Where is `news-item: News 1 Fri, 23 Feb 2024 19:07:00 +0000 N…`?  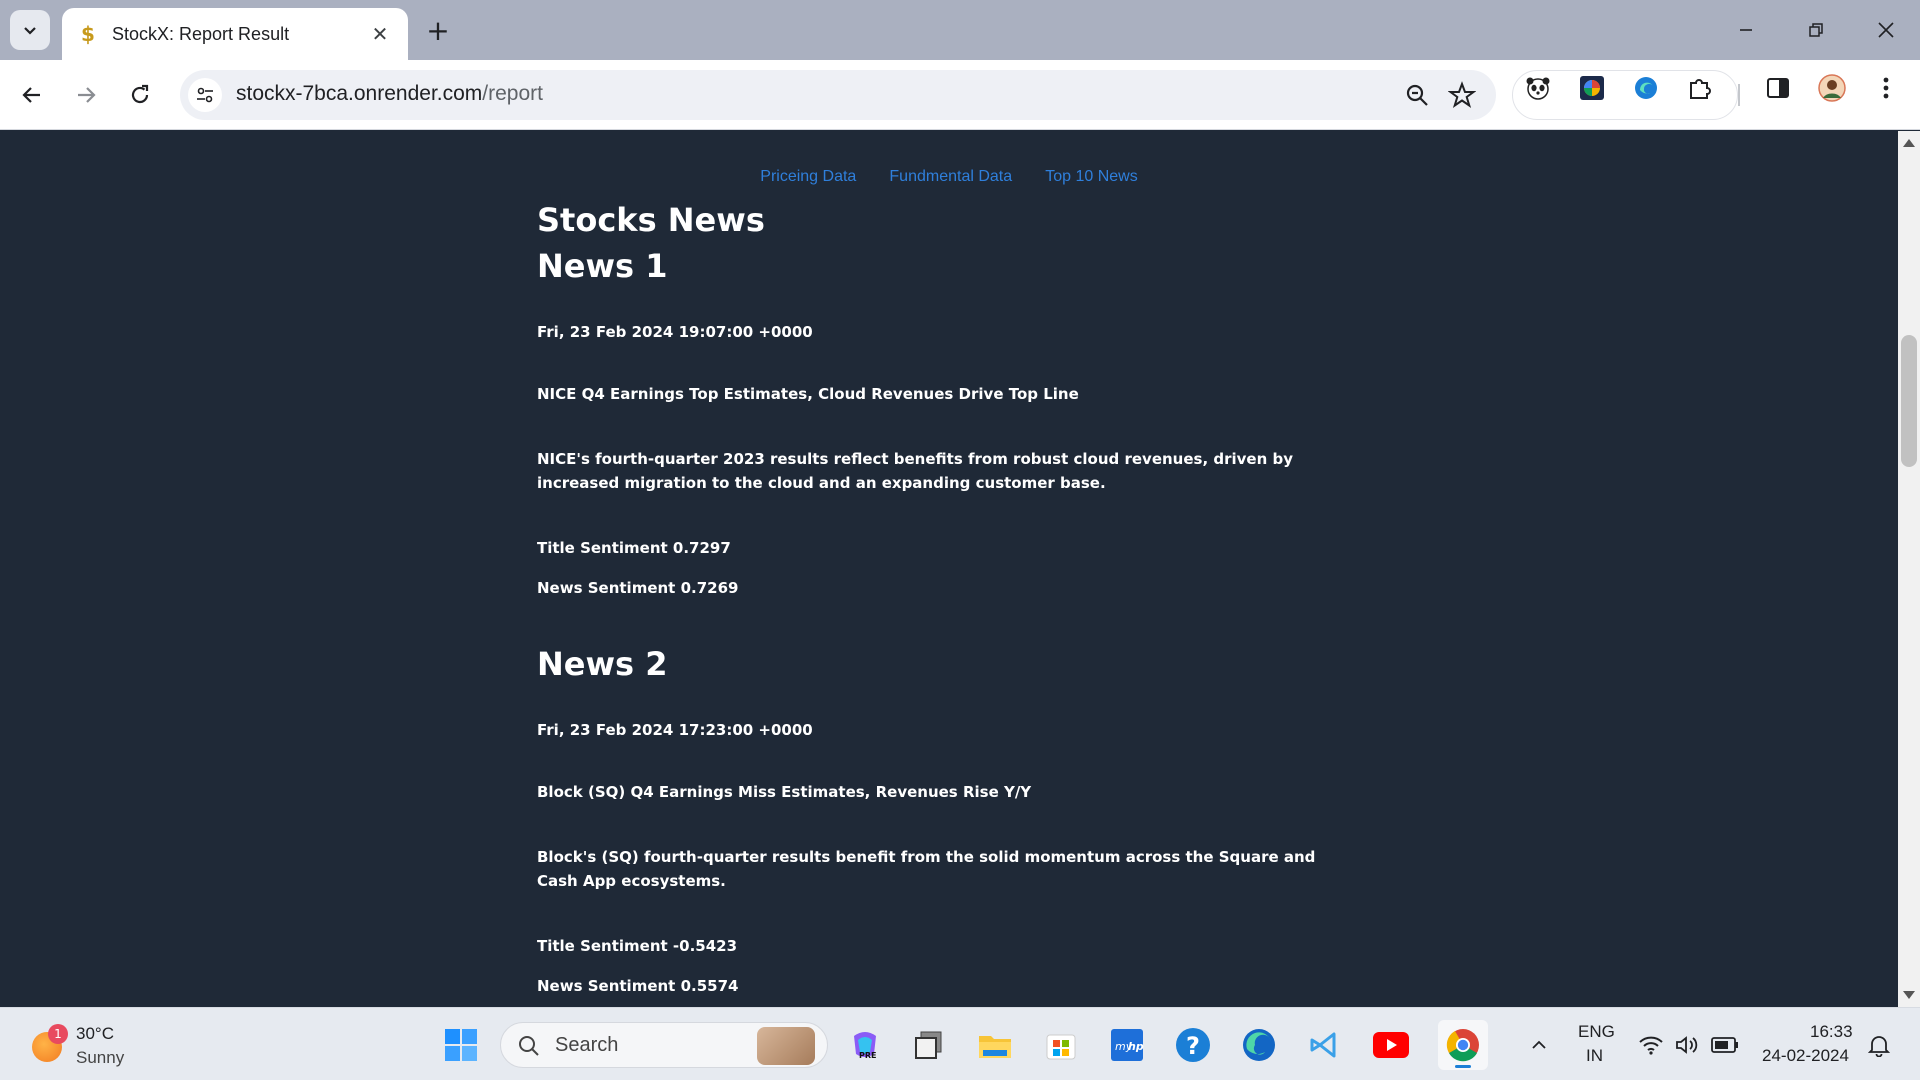 news-item: News 1 Fri, 23 Feb 2024 19:07:00 +0000 N… is located at coordinates (937, 420).